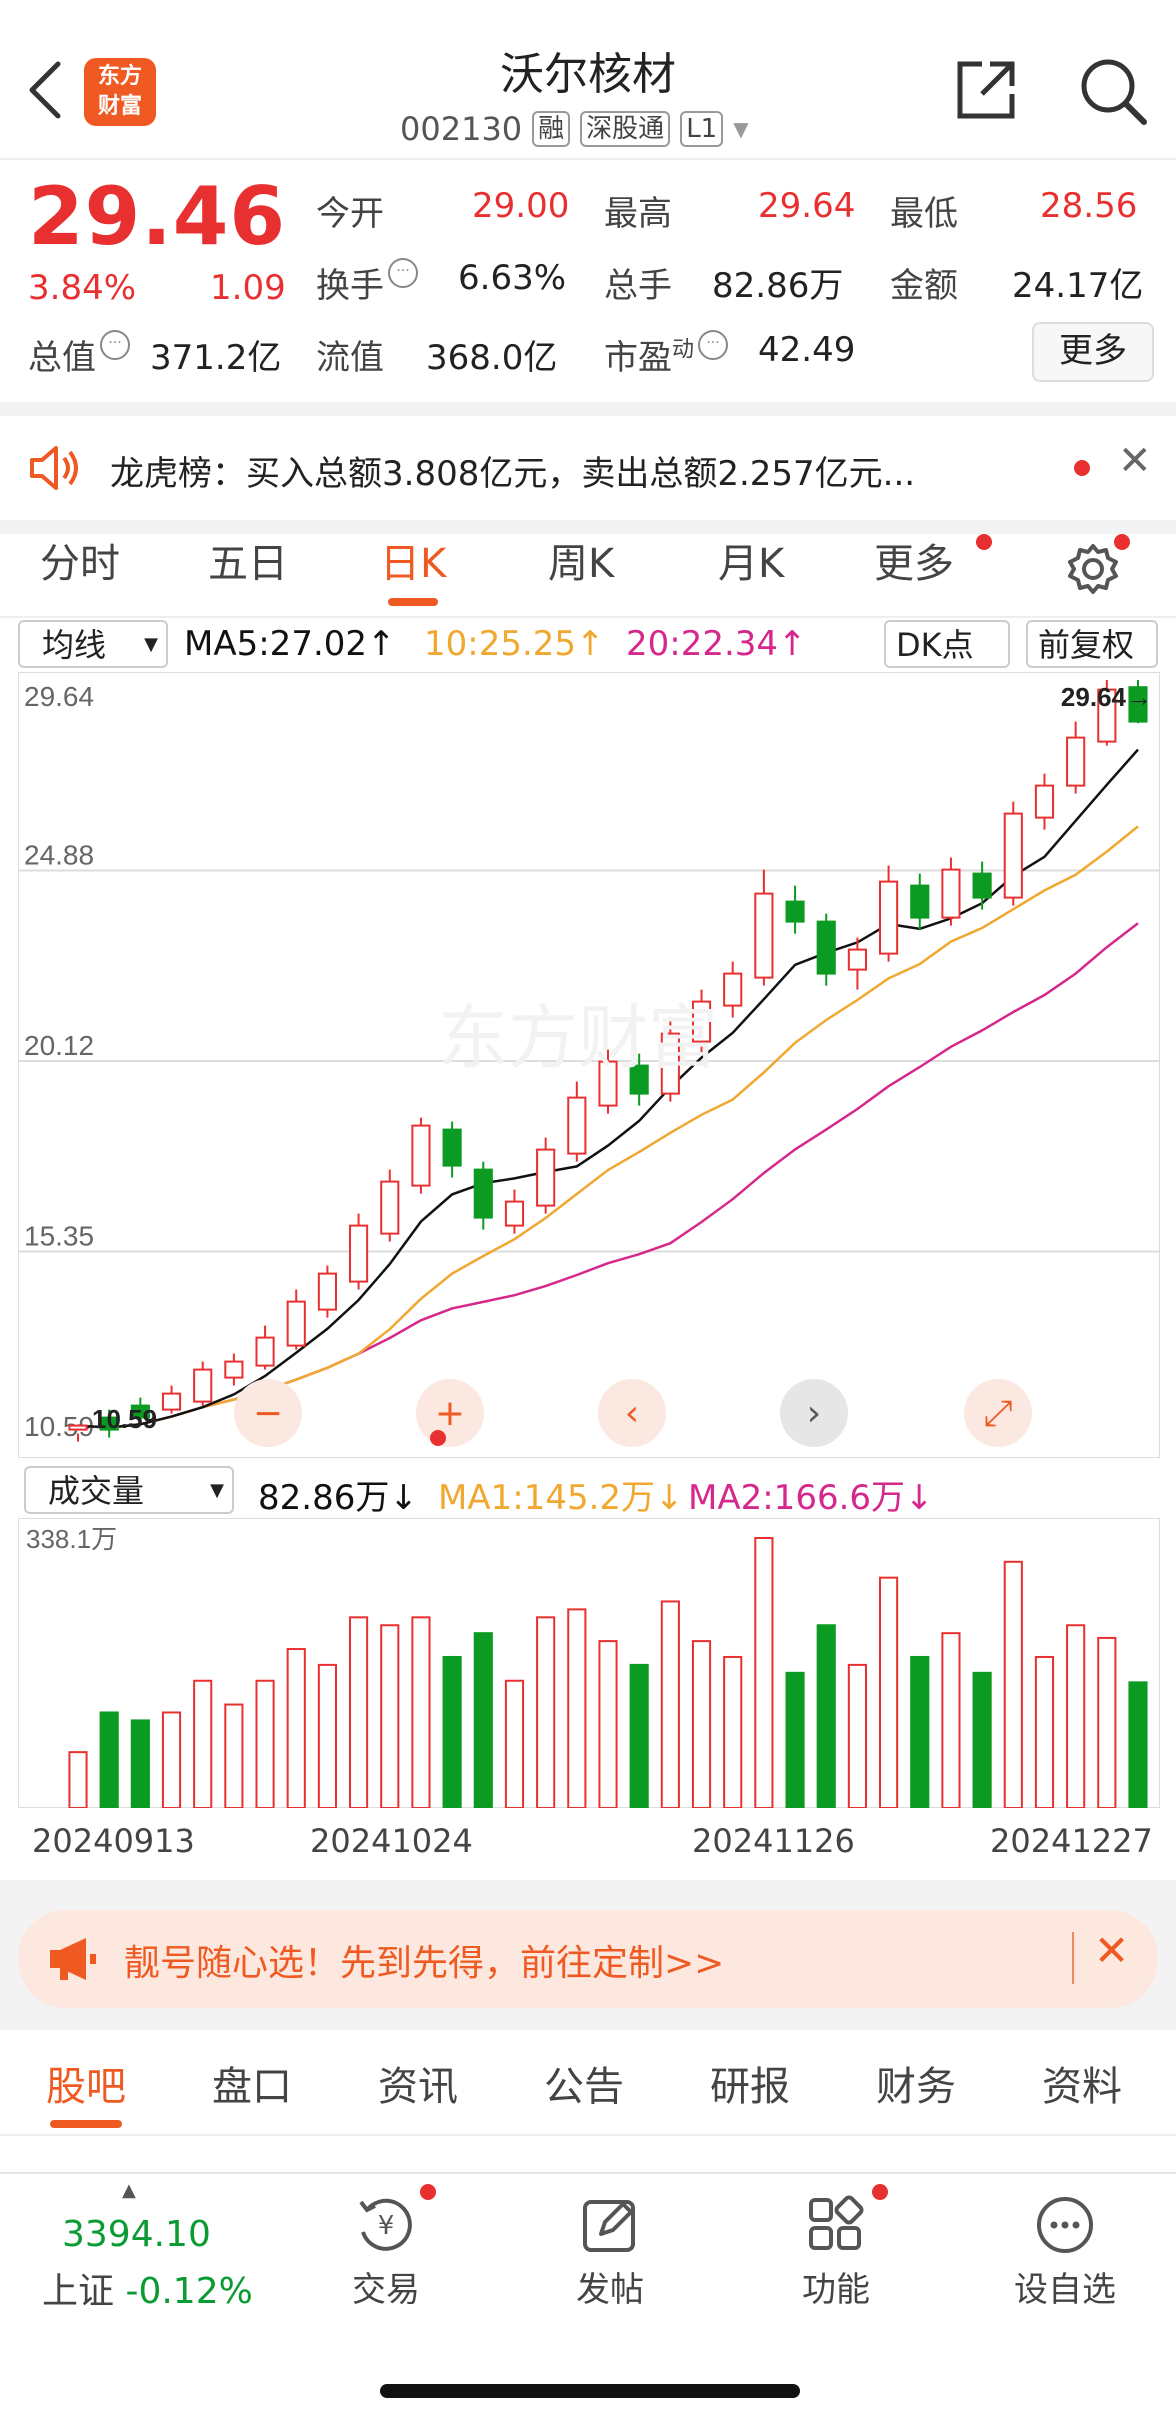 The height and width of the screenshot is (2424, 1176). Describe the element at coordinates (914, 574) in the screenshot. I see `tab-more: 更多` at that location.